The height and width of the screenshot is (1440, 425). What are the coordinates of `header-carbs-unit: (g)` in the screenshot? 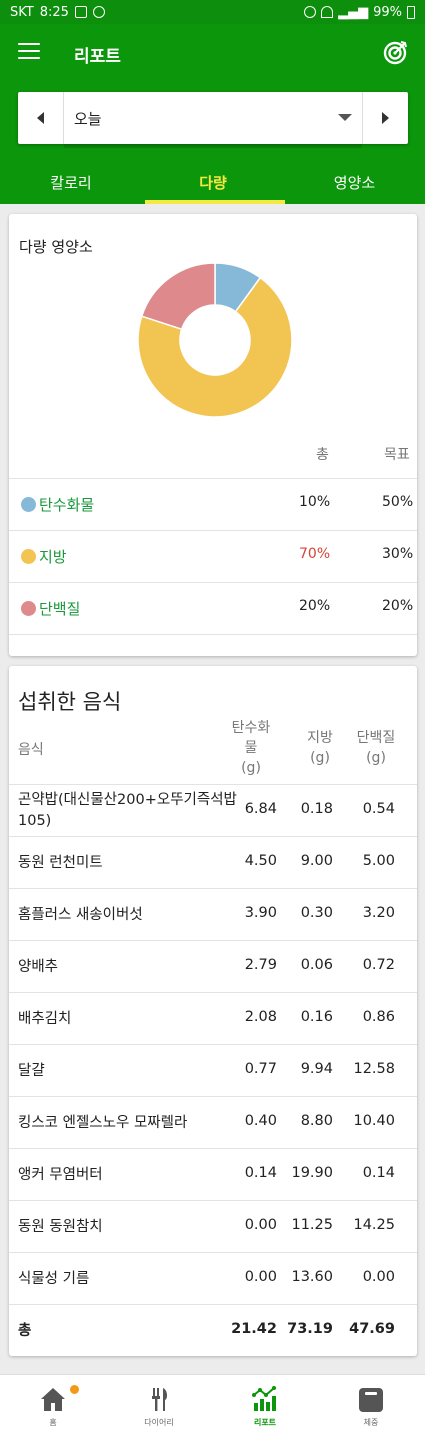 It's located at (251, 768).